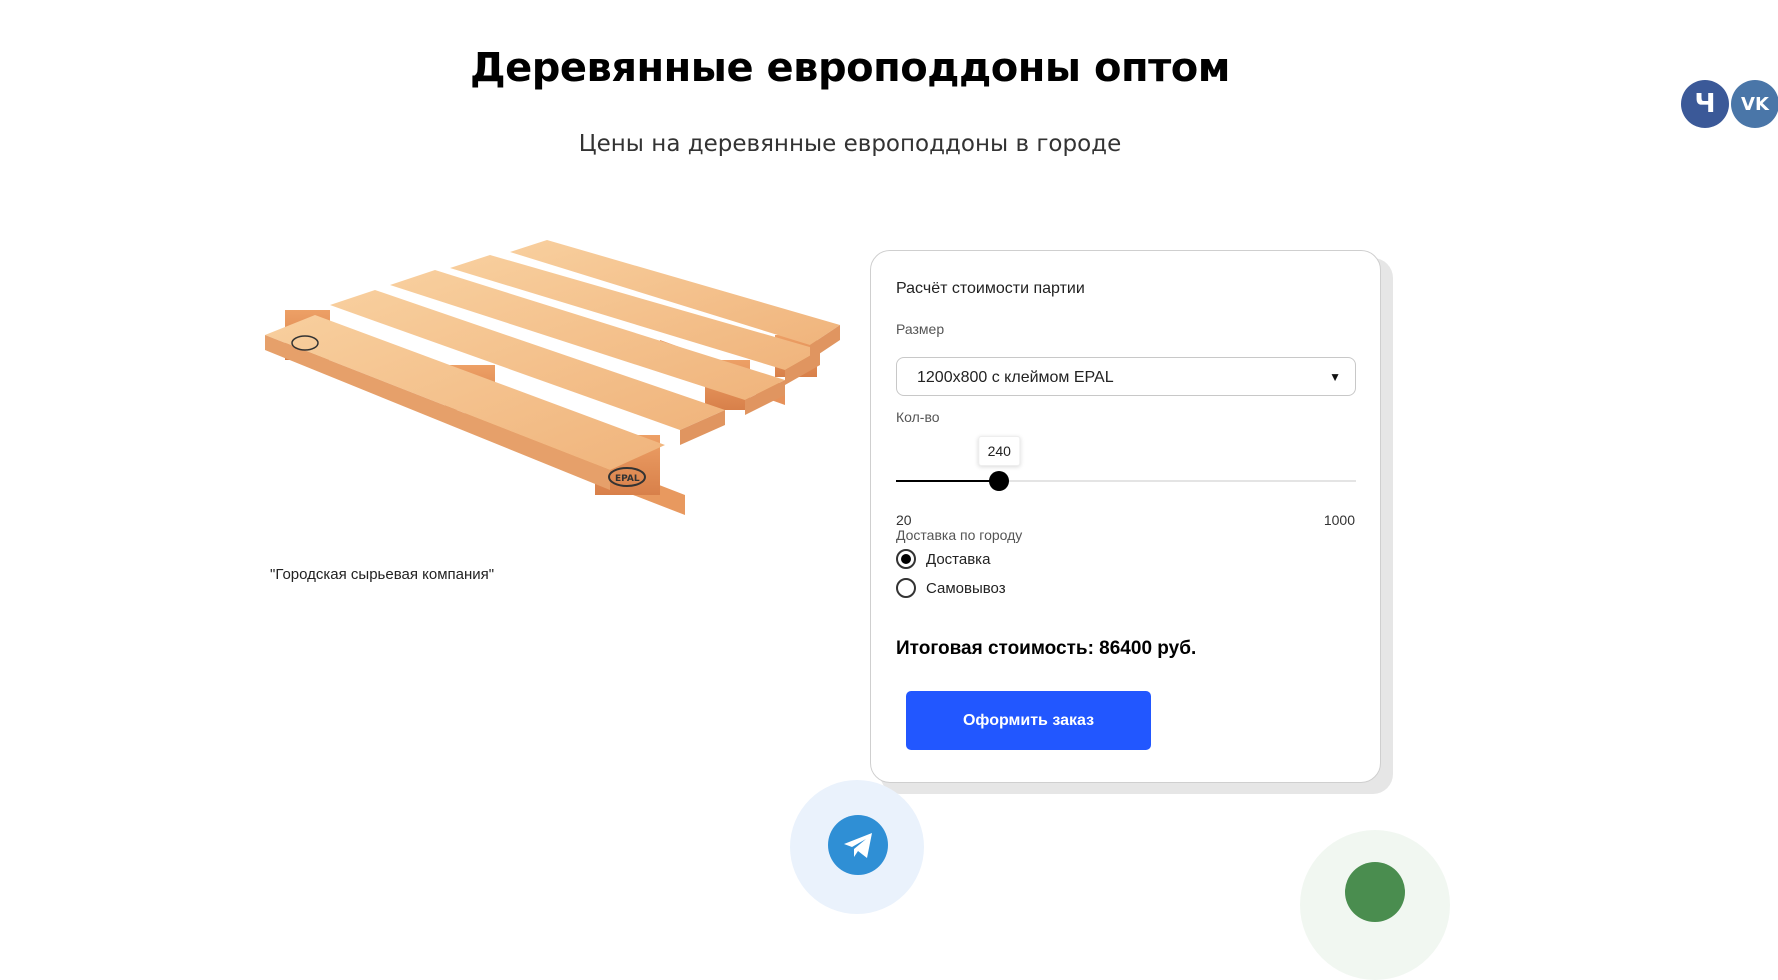 The height and width of the screenshot is (980, 1778). Describe the element at coordinates (906, 559) in the screenshot. I see `radio-checked` at that location.